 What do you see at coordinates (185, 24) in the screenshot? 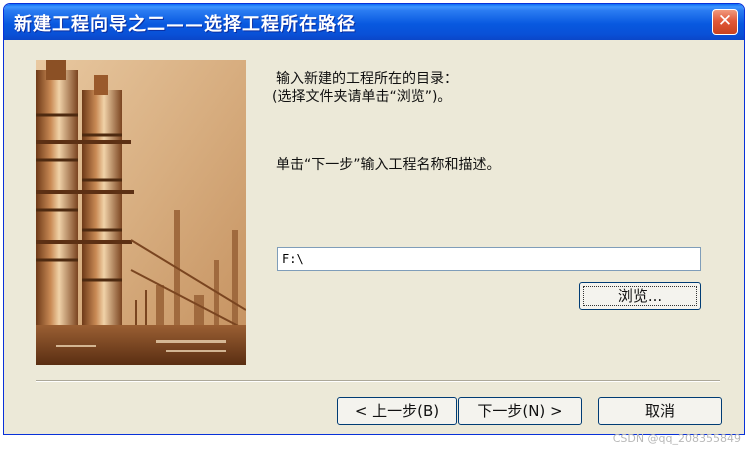
I see `window-title: 新建工程向导之二——选择工程所在路径` at bounding box center [185, 24].